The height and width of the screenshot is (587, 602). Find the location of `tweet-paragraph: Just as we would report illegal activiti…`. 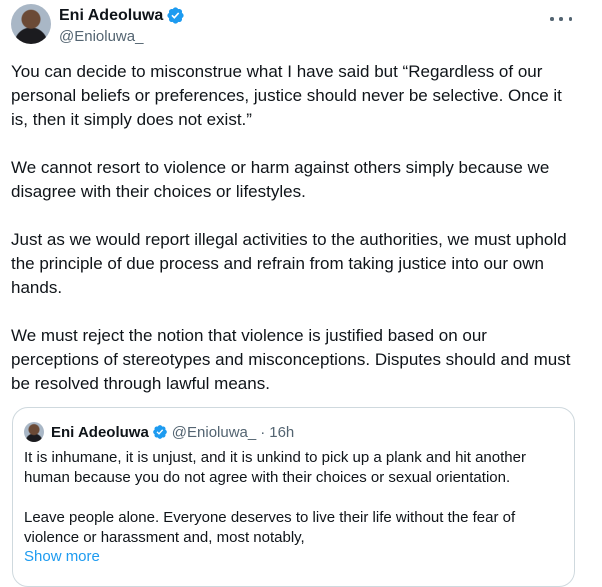

tweet-paragraph: Just as we would report illegal activiti… is located at coordinates (289, 263).